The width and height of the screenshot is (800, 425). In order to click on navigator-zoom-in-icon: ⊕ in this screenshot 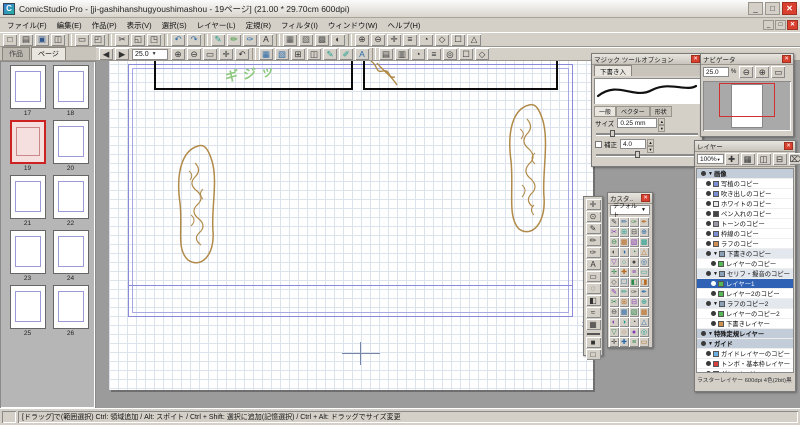, I will do `click(762, 72)`.